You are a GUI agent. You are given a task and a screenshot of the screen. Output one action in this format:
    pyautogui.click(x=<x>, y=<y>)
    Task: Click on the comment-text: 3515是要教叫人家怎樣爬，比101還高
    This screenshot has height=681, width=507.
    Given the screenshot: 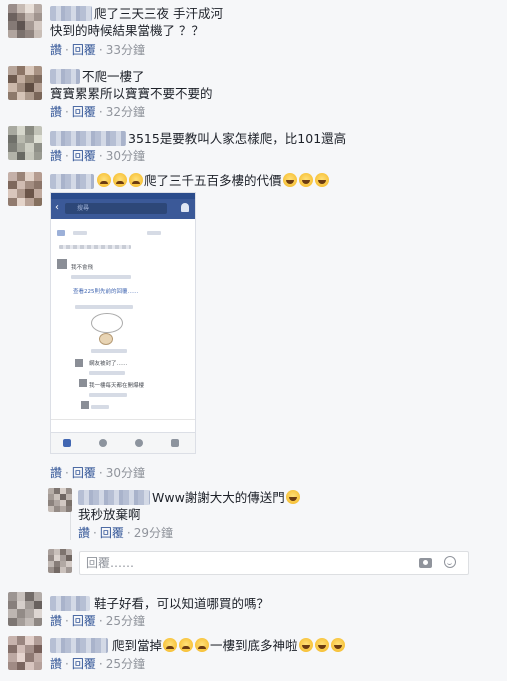 What is the action you would take?
    pyautogui.click(x=237, y=138)
    